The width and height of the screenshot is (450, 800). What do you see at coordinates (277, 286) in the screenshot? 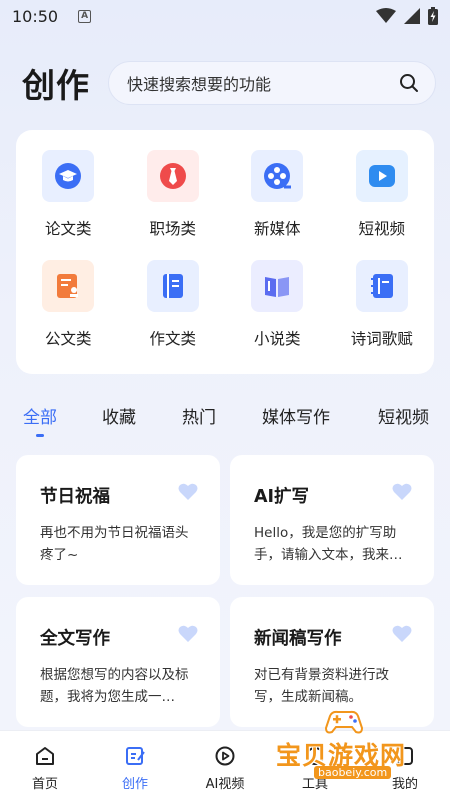
I see `open-book-icon` at bounding box center [277, 286].